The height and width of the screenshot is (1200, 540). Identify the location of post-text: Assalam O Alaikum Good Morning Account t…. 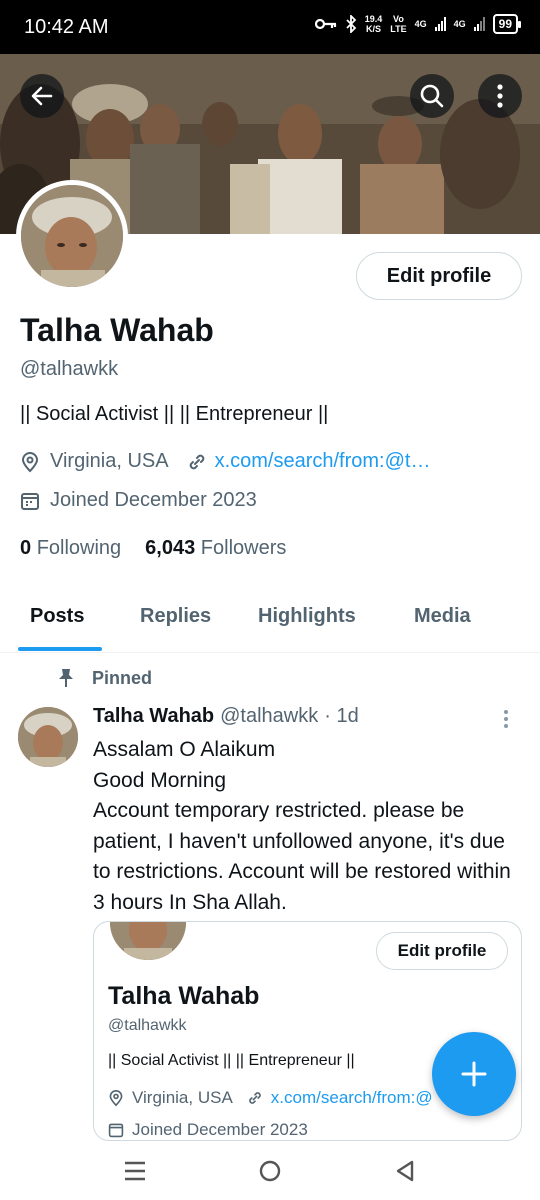
(302, 826).